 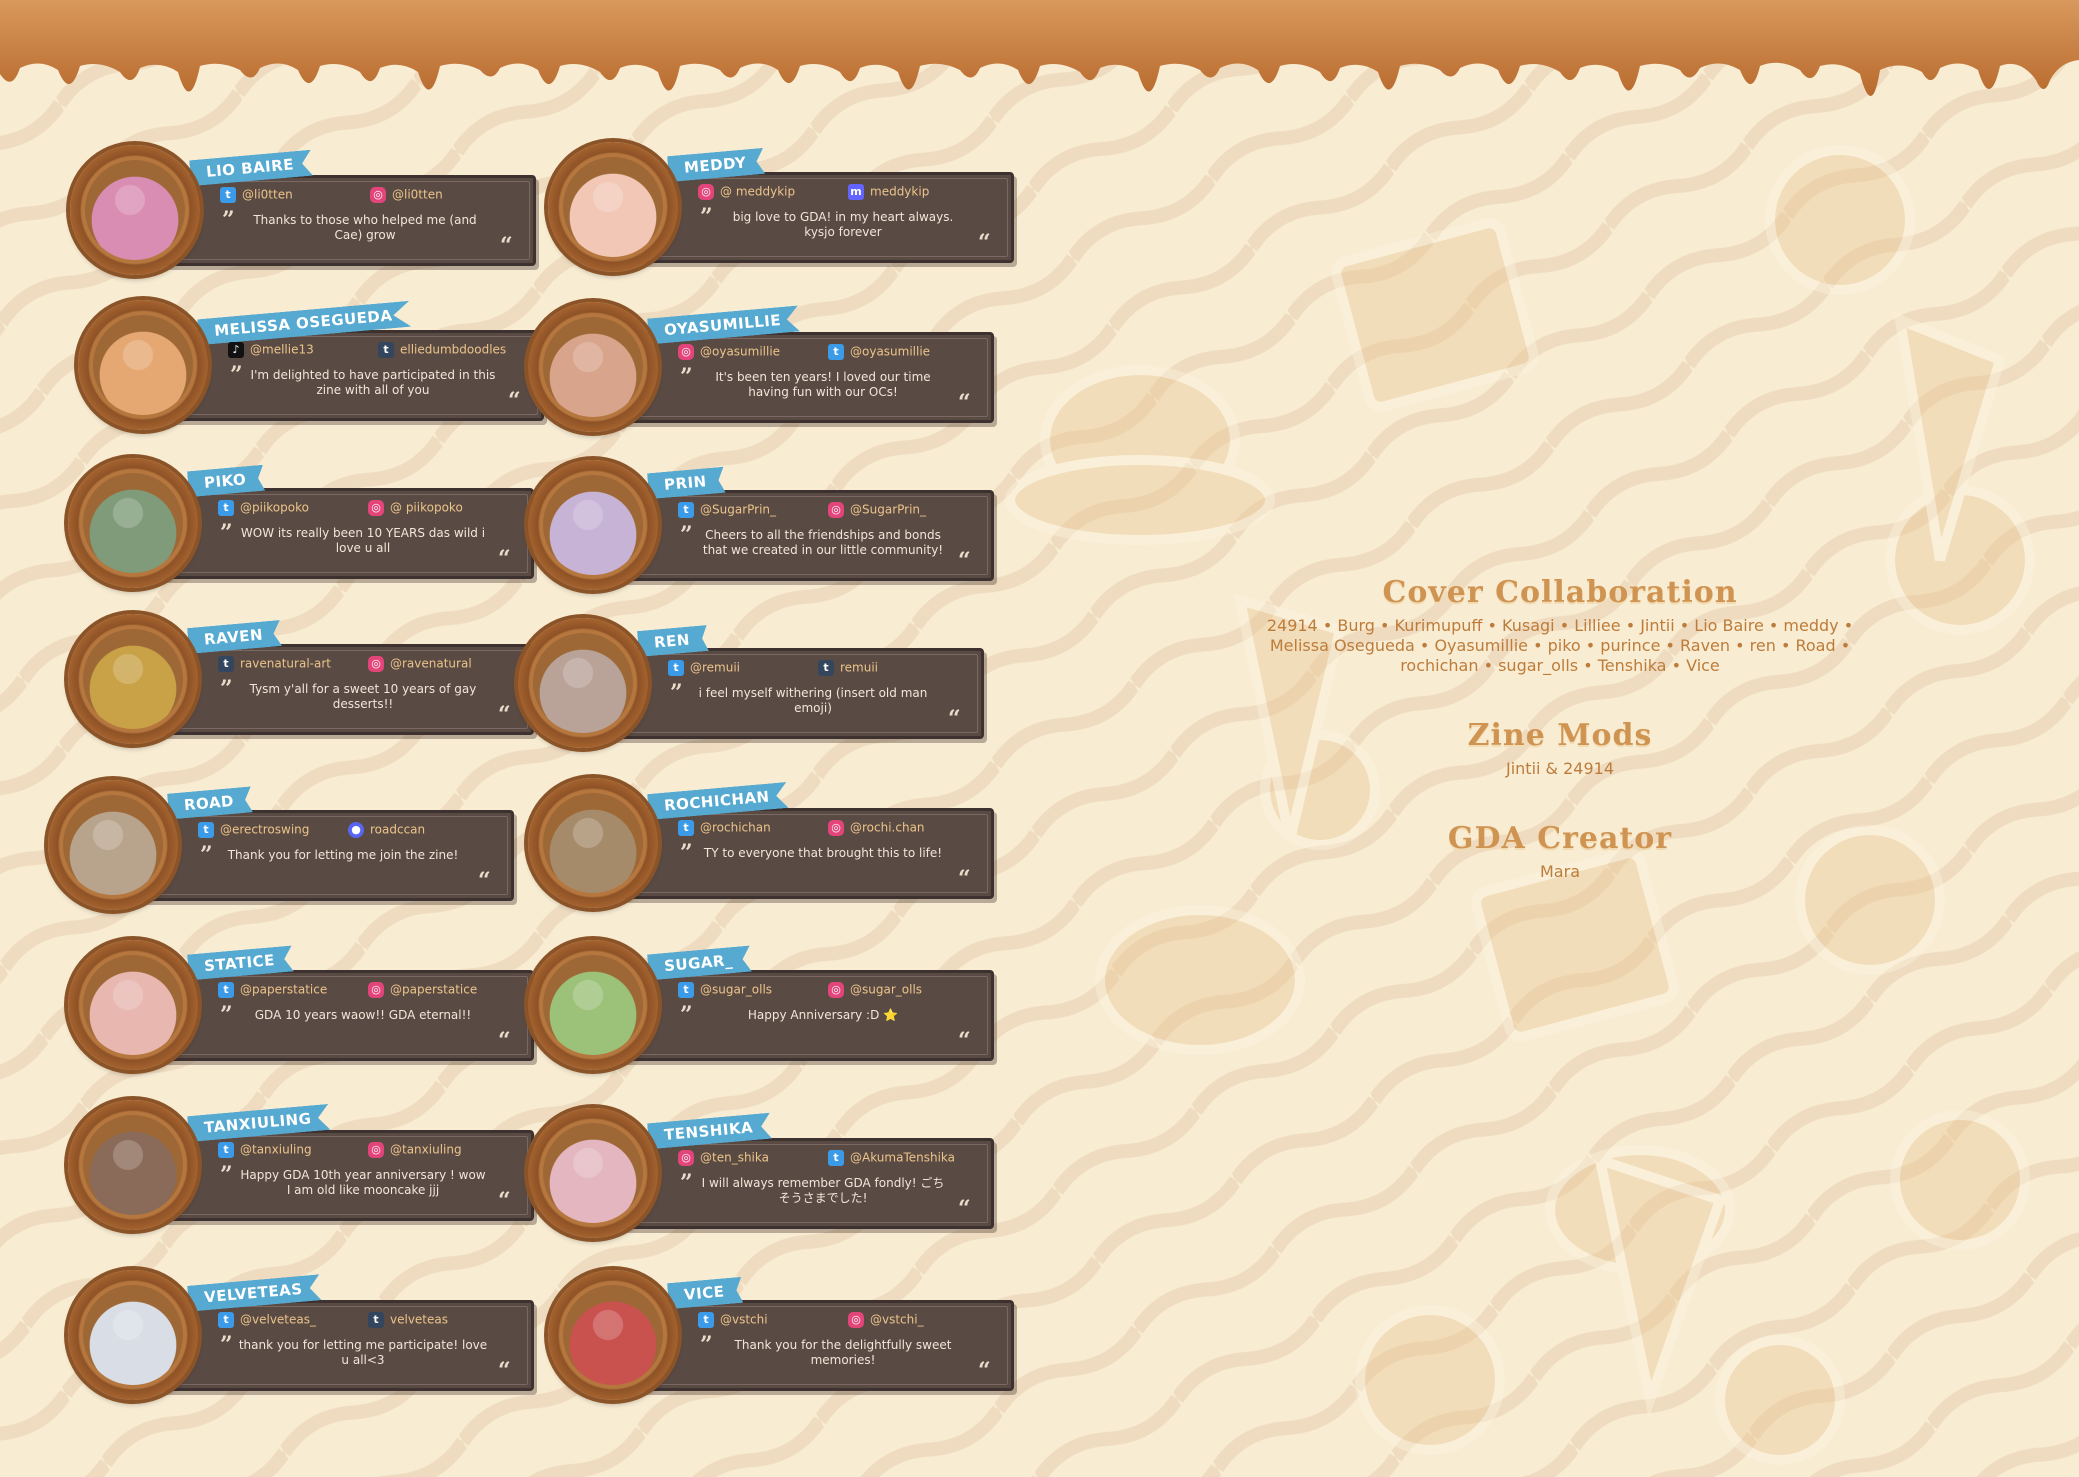 I want to click on cover-line-3: rochichan • sugar_olls • Tenshika • Vice, so click(x=1560, y=665).